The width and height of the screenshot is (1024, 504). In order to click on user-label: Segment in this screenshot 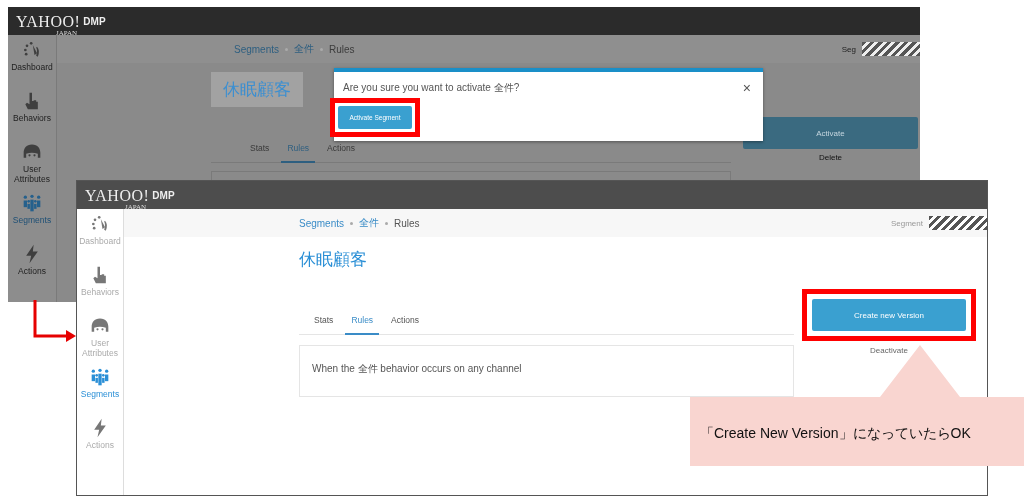, I will do `click(906, 223)`.